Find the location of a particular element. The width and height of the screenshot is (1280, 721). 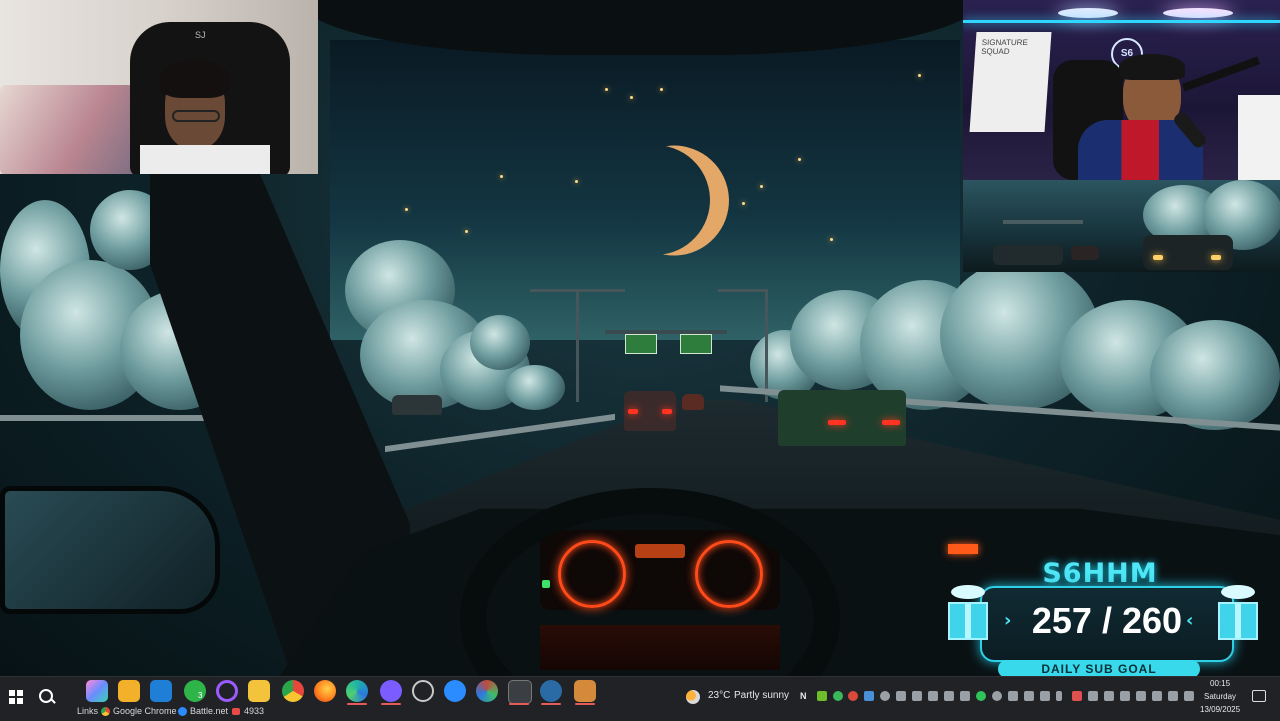

streamer-shirt is located at coordinates (205, 159).